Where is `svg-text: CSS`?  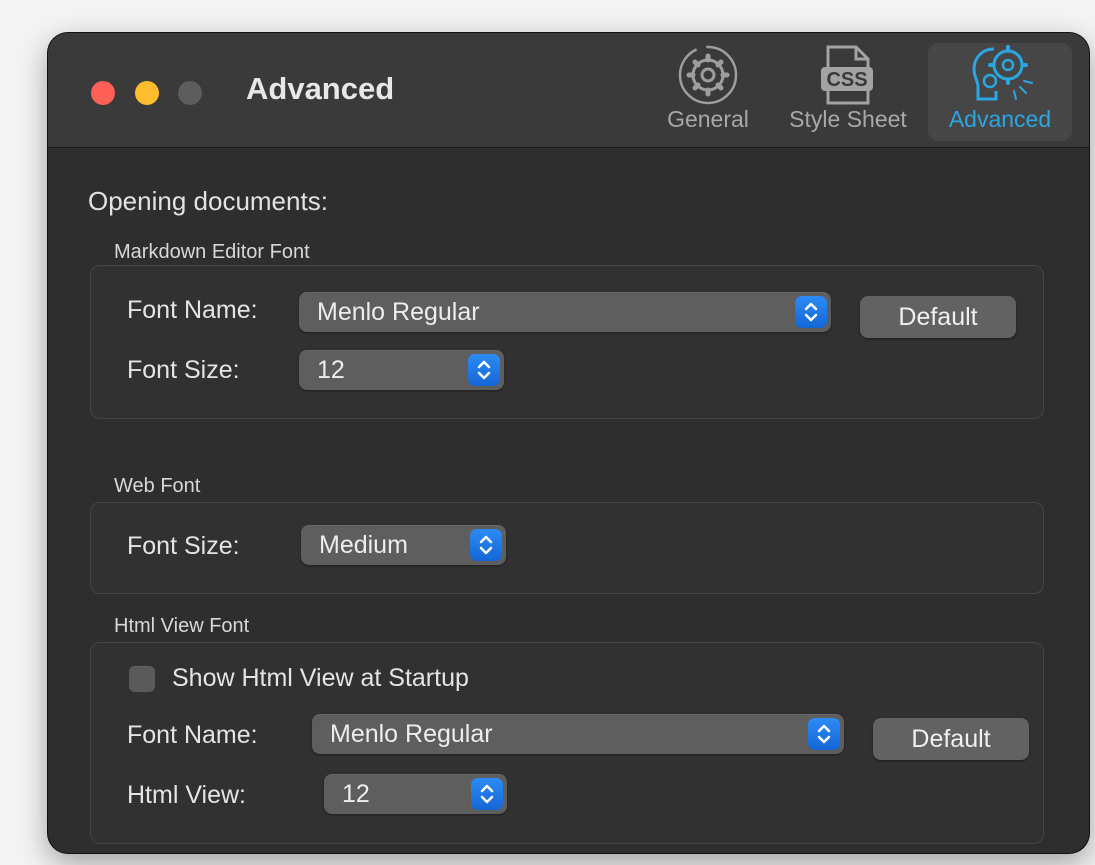
svg-text: CSS is located at coordinates (846, 80).